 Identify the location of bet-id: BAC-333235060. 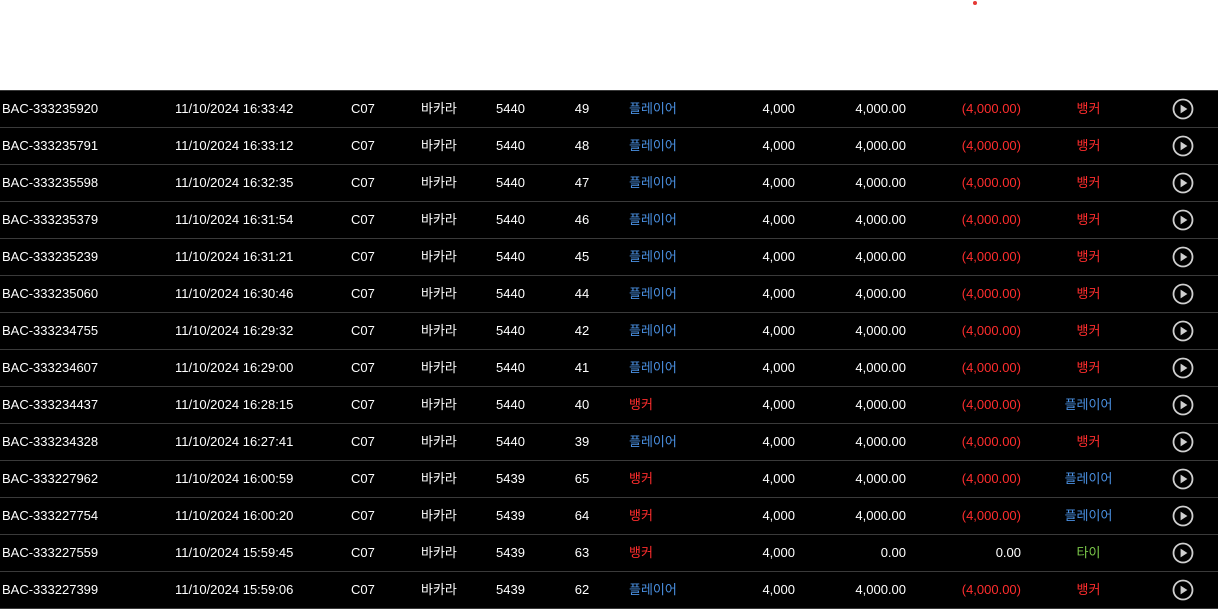
(50, 293).